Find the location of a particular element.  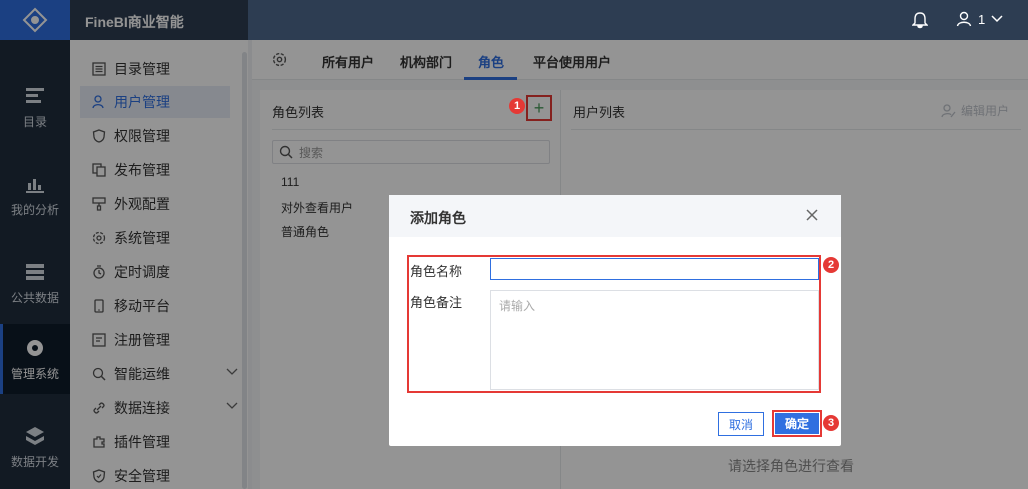

bell-icon is located at coordinates (920, 20).